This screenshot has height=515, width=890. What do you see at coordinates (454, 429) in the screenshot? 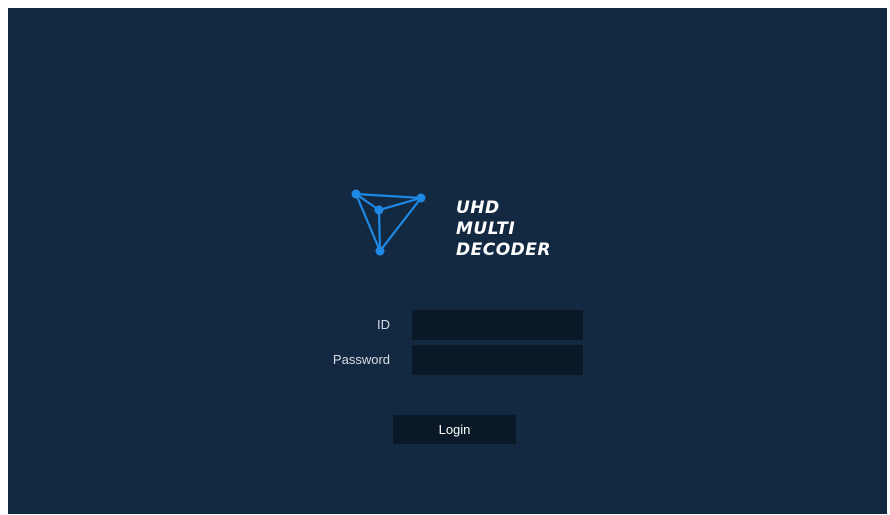
I see `login-button: Login` at bounding box center [454, 429].